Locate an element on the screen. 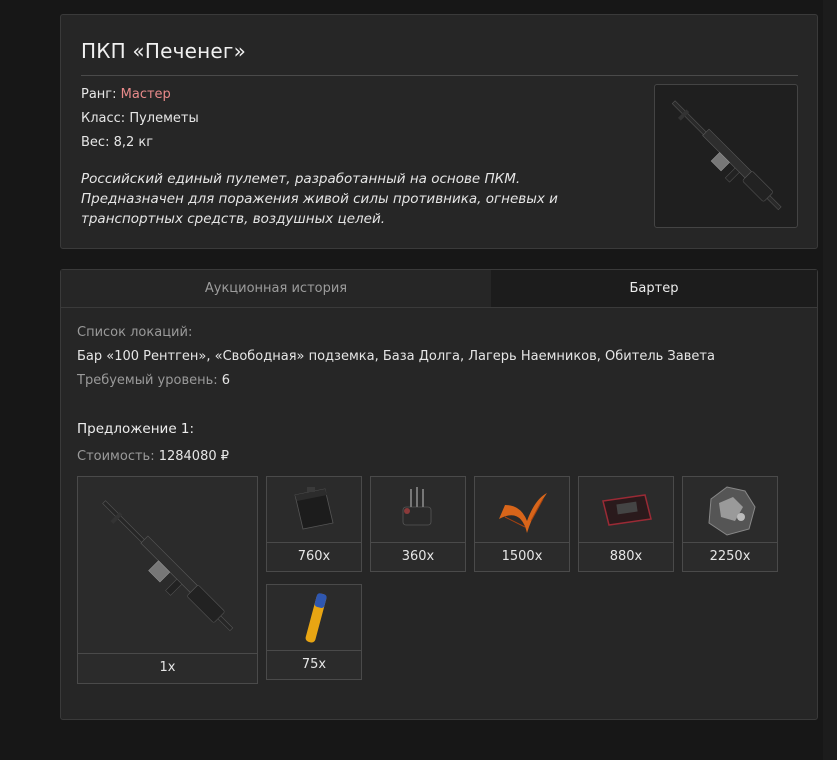  offer-title: Предложение 1: is located at coordinates (136, 429).